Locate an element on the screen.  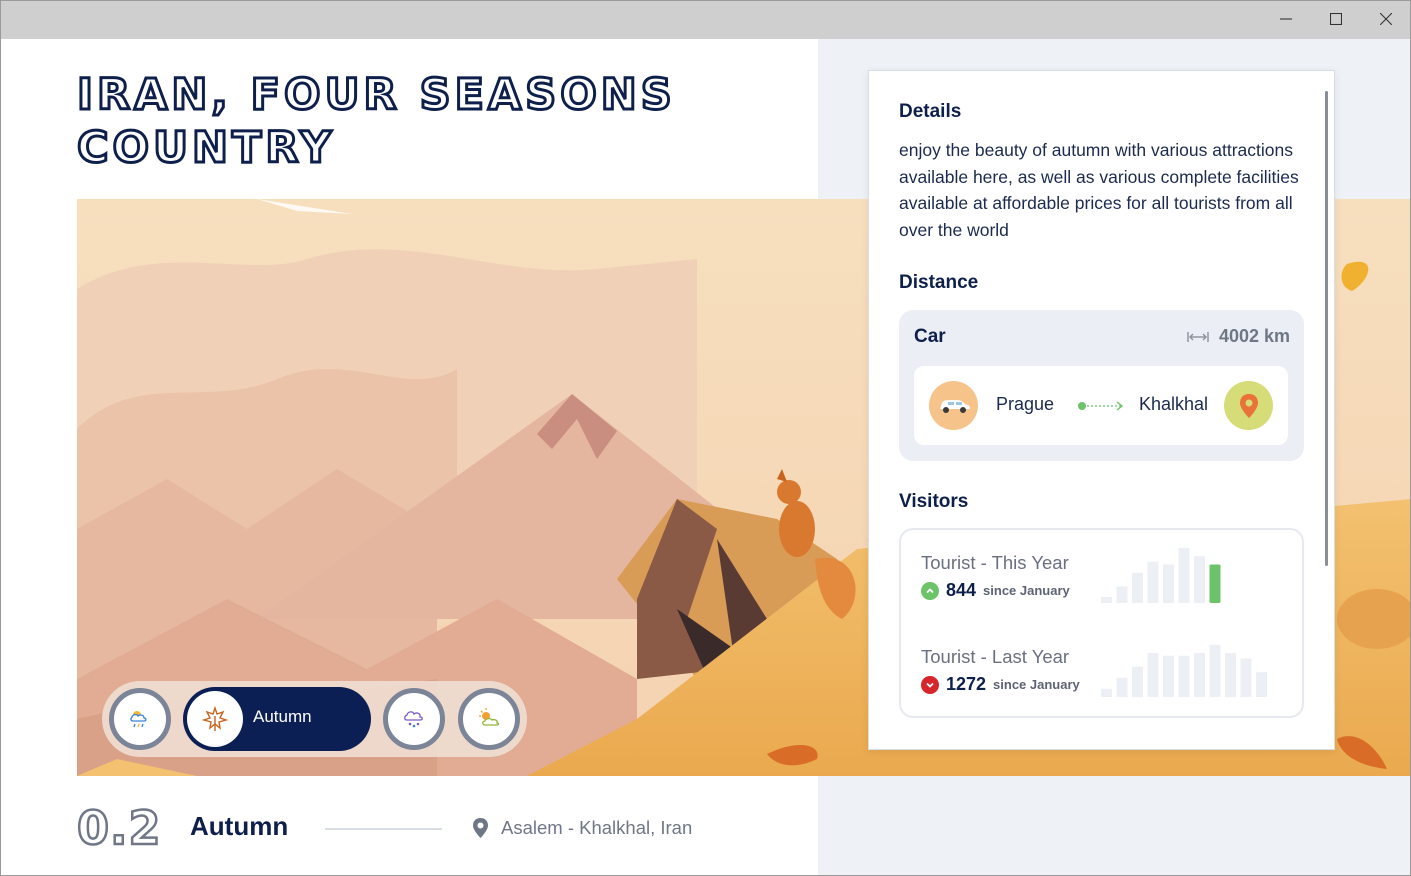
visitors-this-year-count: 844 since January is located at coordinates (995, 590).